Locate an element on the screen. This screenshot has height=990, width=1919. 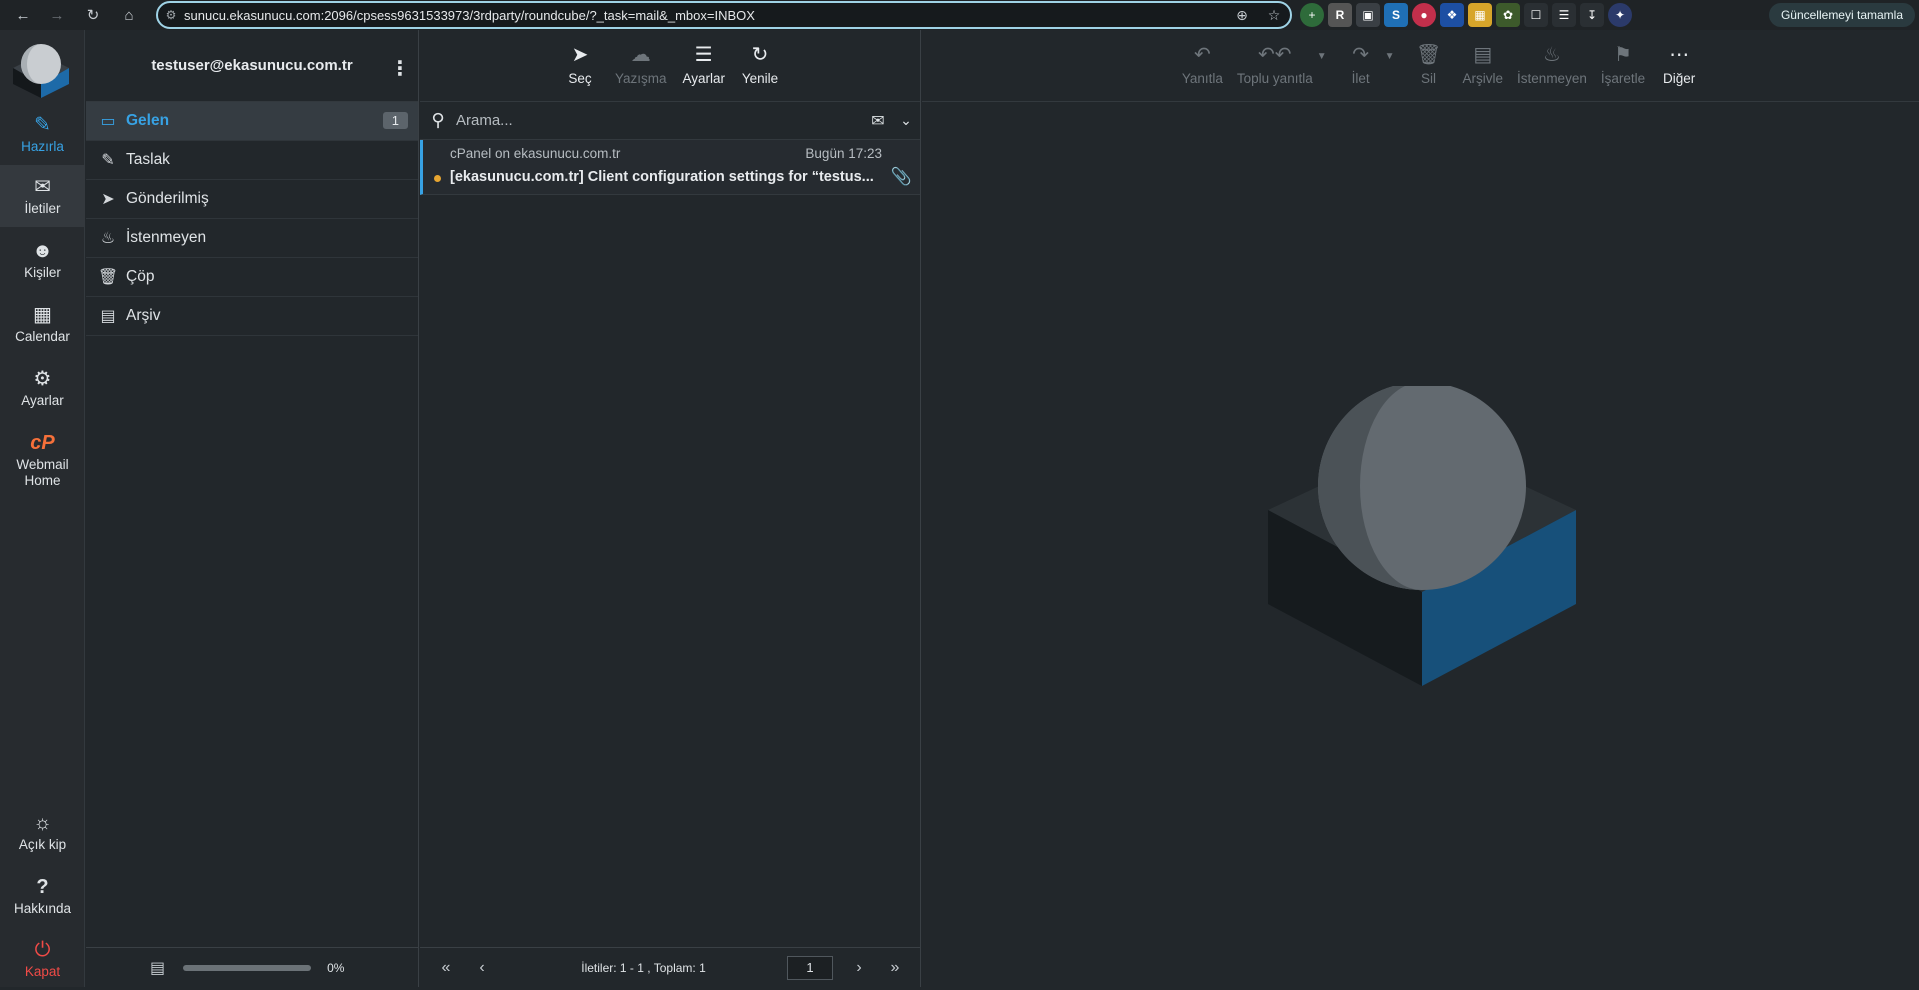
message-count: İletiler: 1 - 1 , Toplam: 1 is located at coordinates (643, 967).